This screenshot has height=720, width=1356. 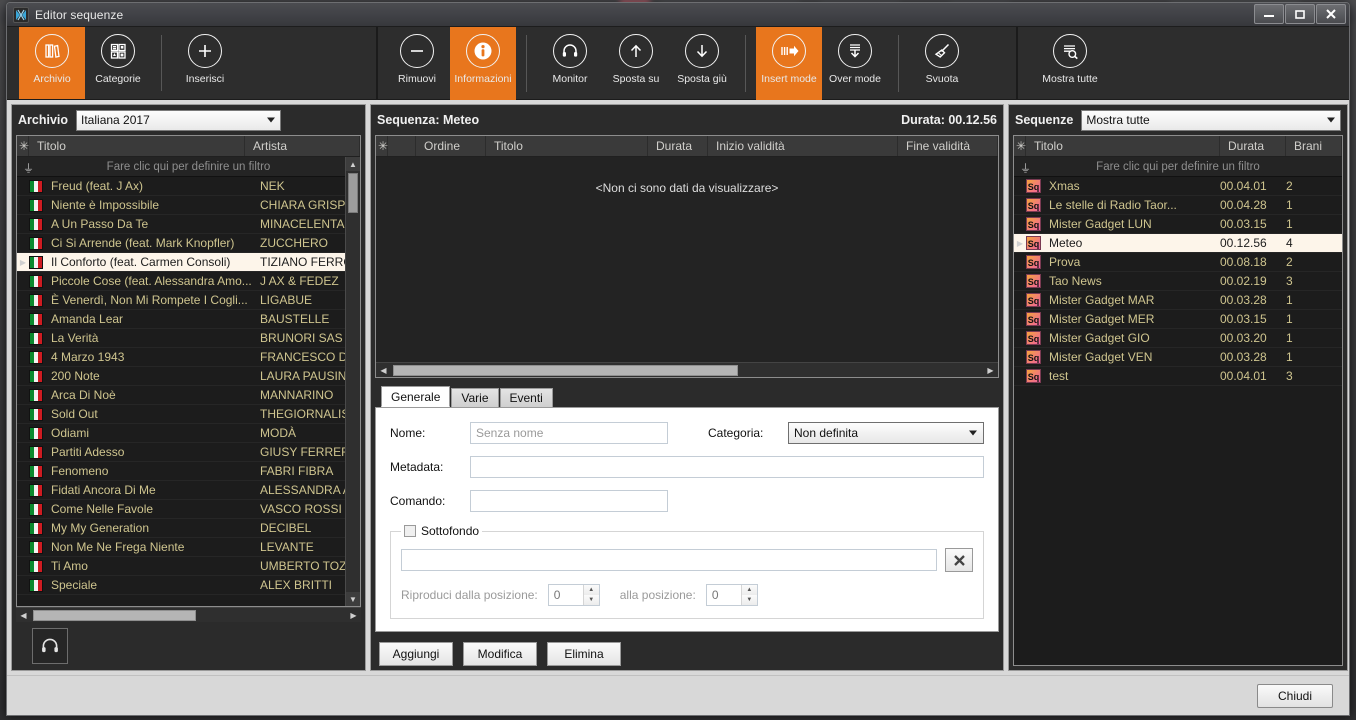 I want to click on table-row: Sq Mister Gadget GIO 00.03.20 1, so click(x=1178, y=338).